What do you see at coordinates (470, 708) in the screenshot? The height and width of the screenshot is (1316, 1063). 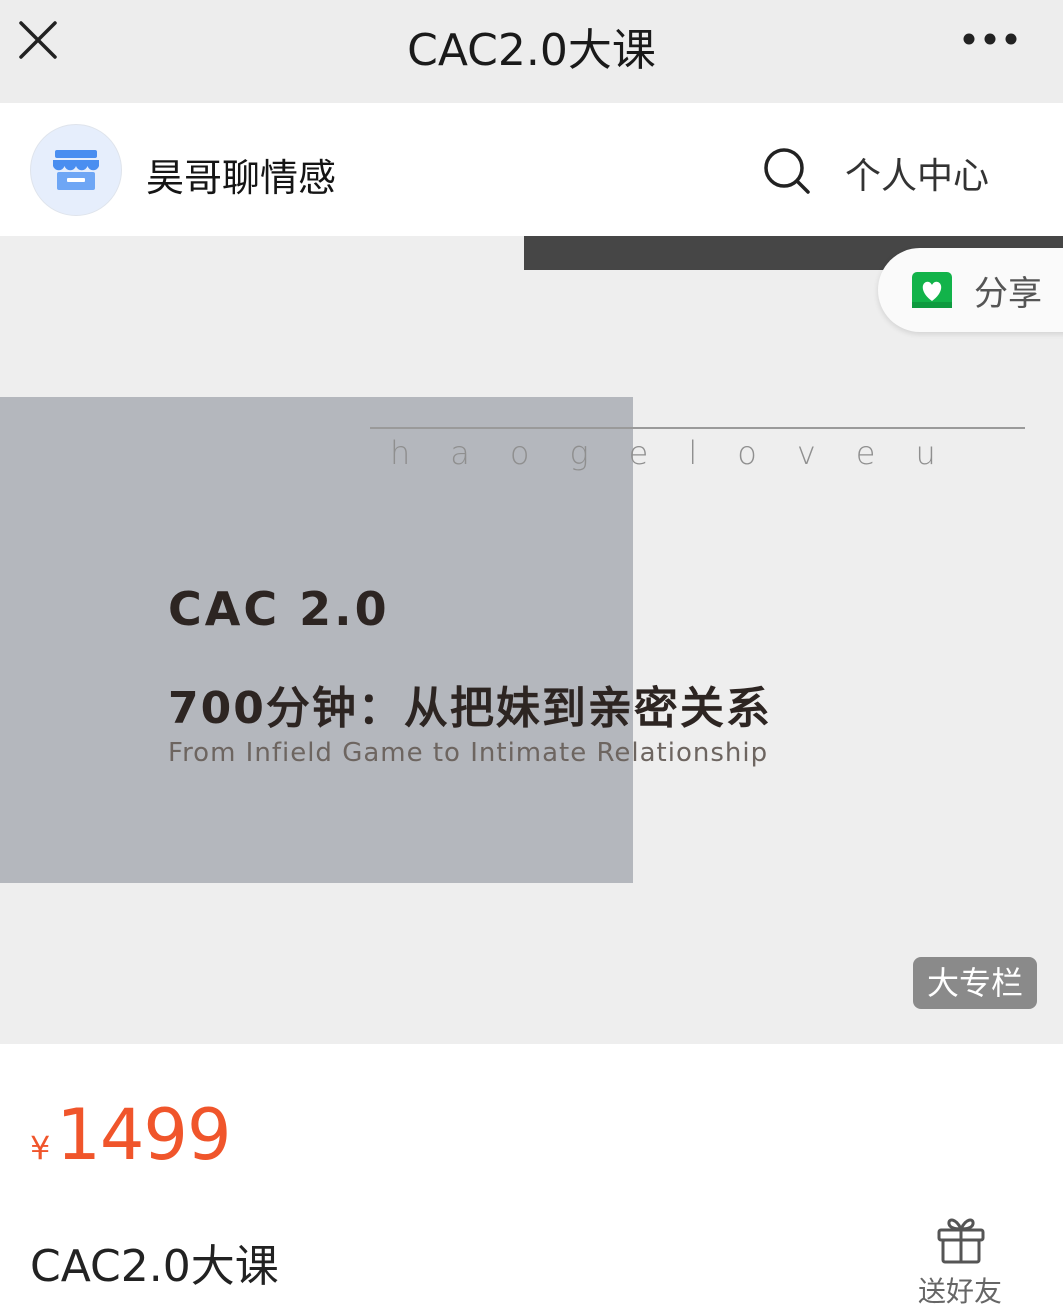 I see `cover-subtitle: 700分钟：从把妹到亲密关系` at bounding box center [470, 708].